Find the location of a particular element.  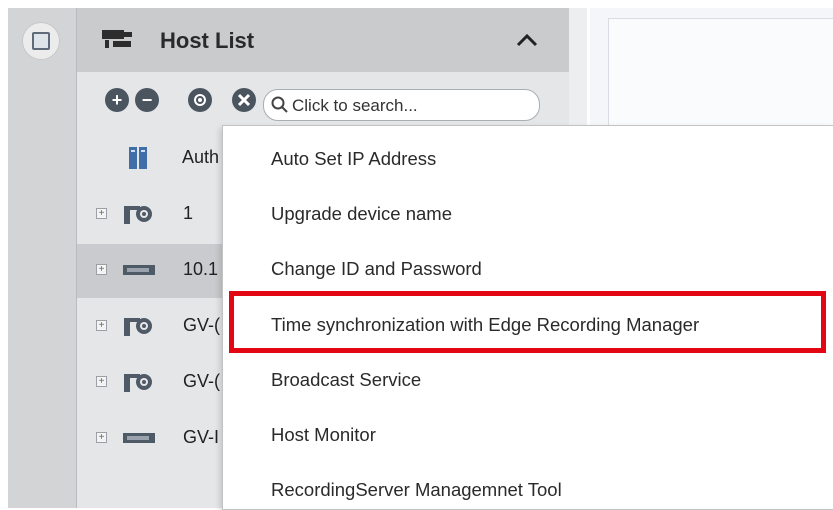

panel-title: Host List is located at coordinates (207, 40).